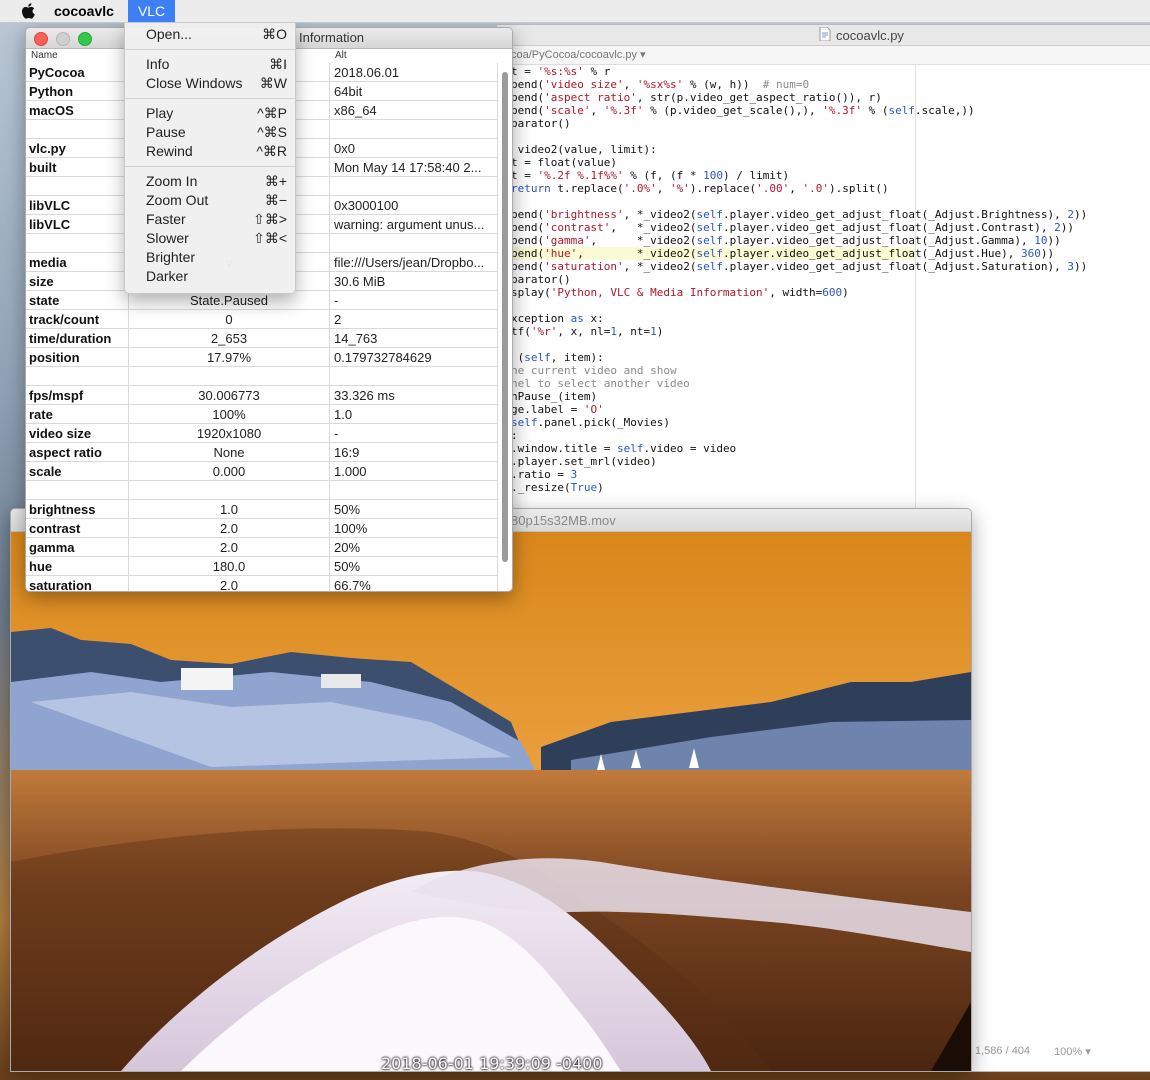 The width and height of the screenshot is (1150, 1080). What do you see at coordinates (270, 219) in the screenshot?
I see `menu-item-shortcut: ⇧⌘>` at bounding box center [270, 219].